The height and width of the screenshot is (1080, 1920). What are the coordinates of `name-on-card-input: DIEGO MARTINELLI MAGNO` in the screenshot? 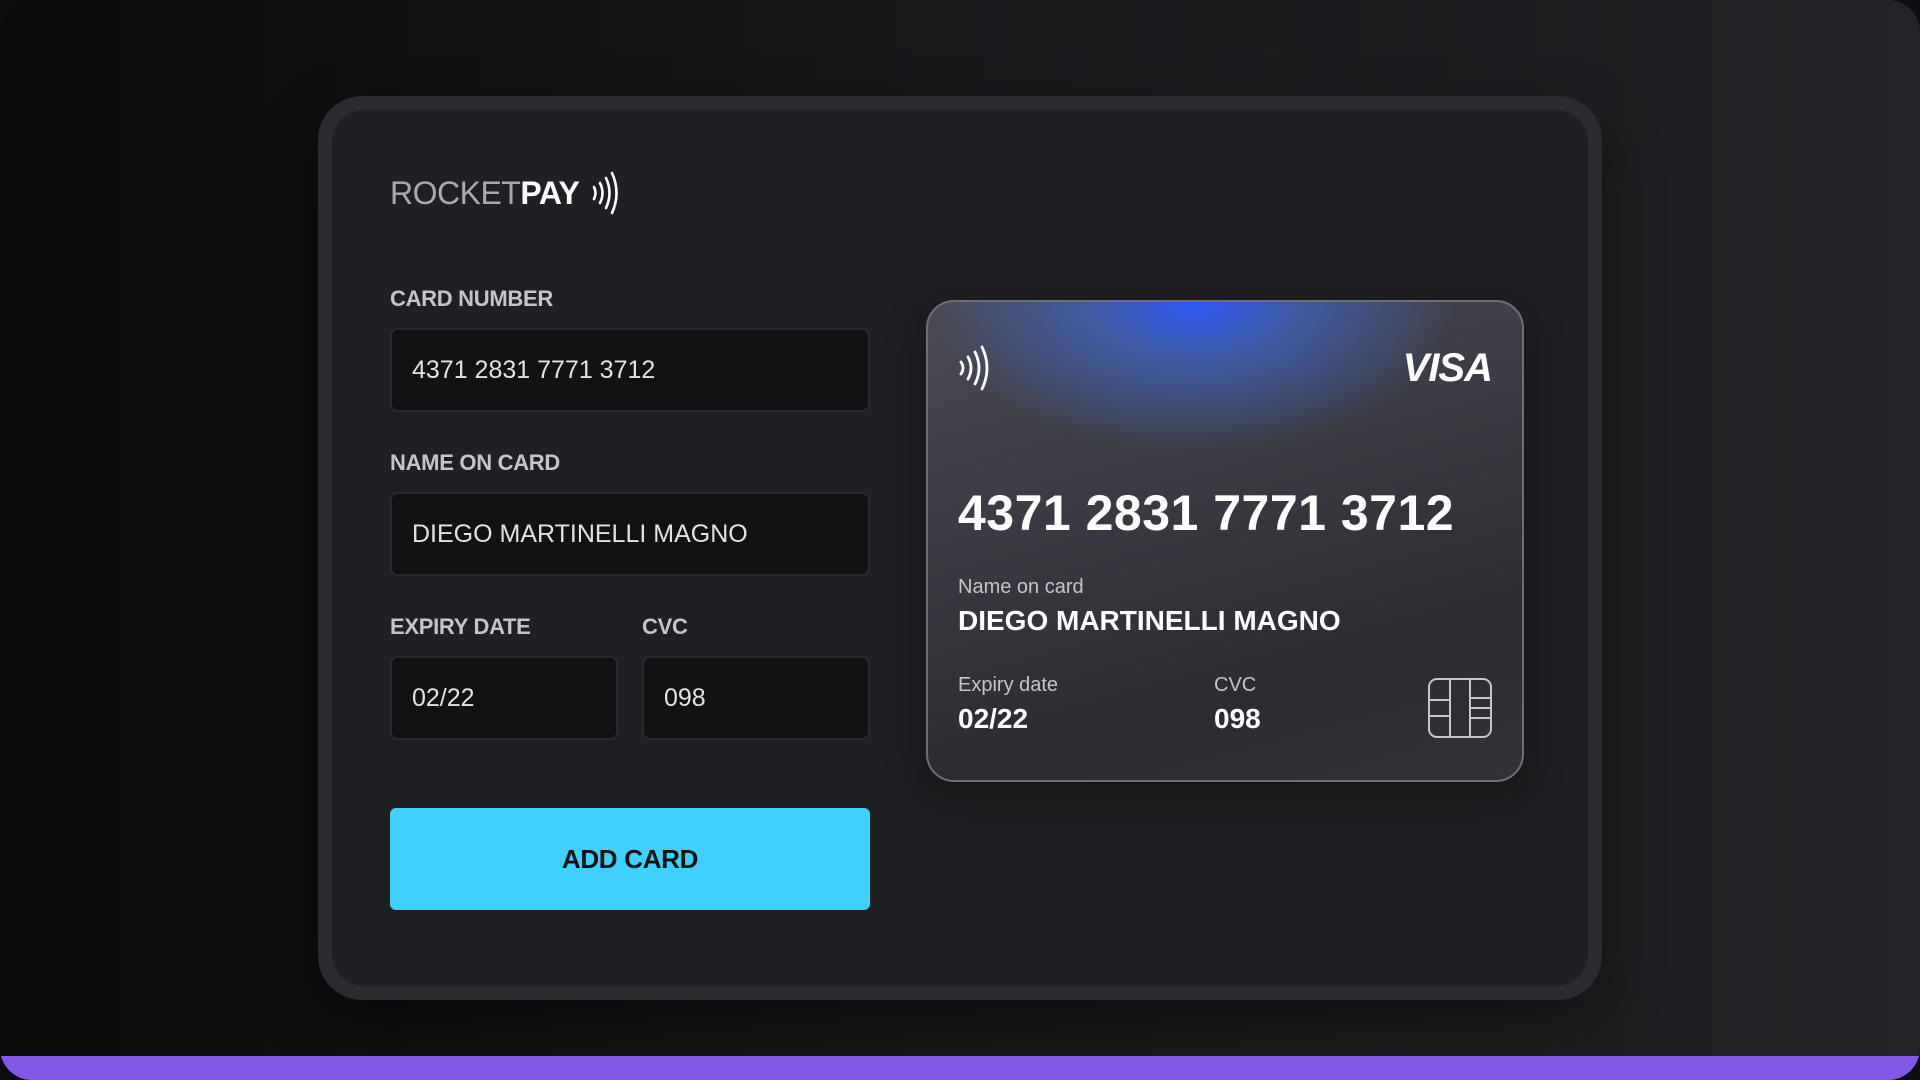 It's located at (630, 534).